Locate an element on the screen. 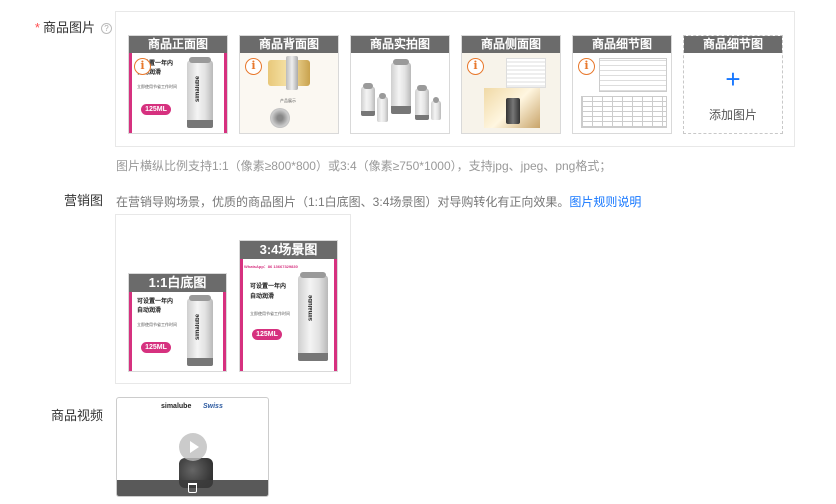 The height and width of the screenshot is (504, 836). image-slot-back: 商品背面图 i 产品展示 is located at coordinates (289, 84).